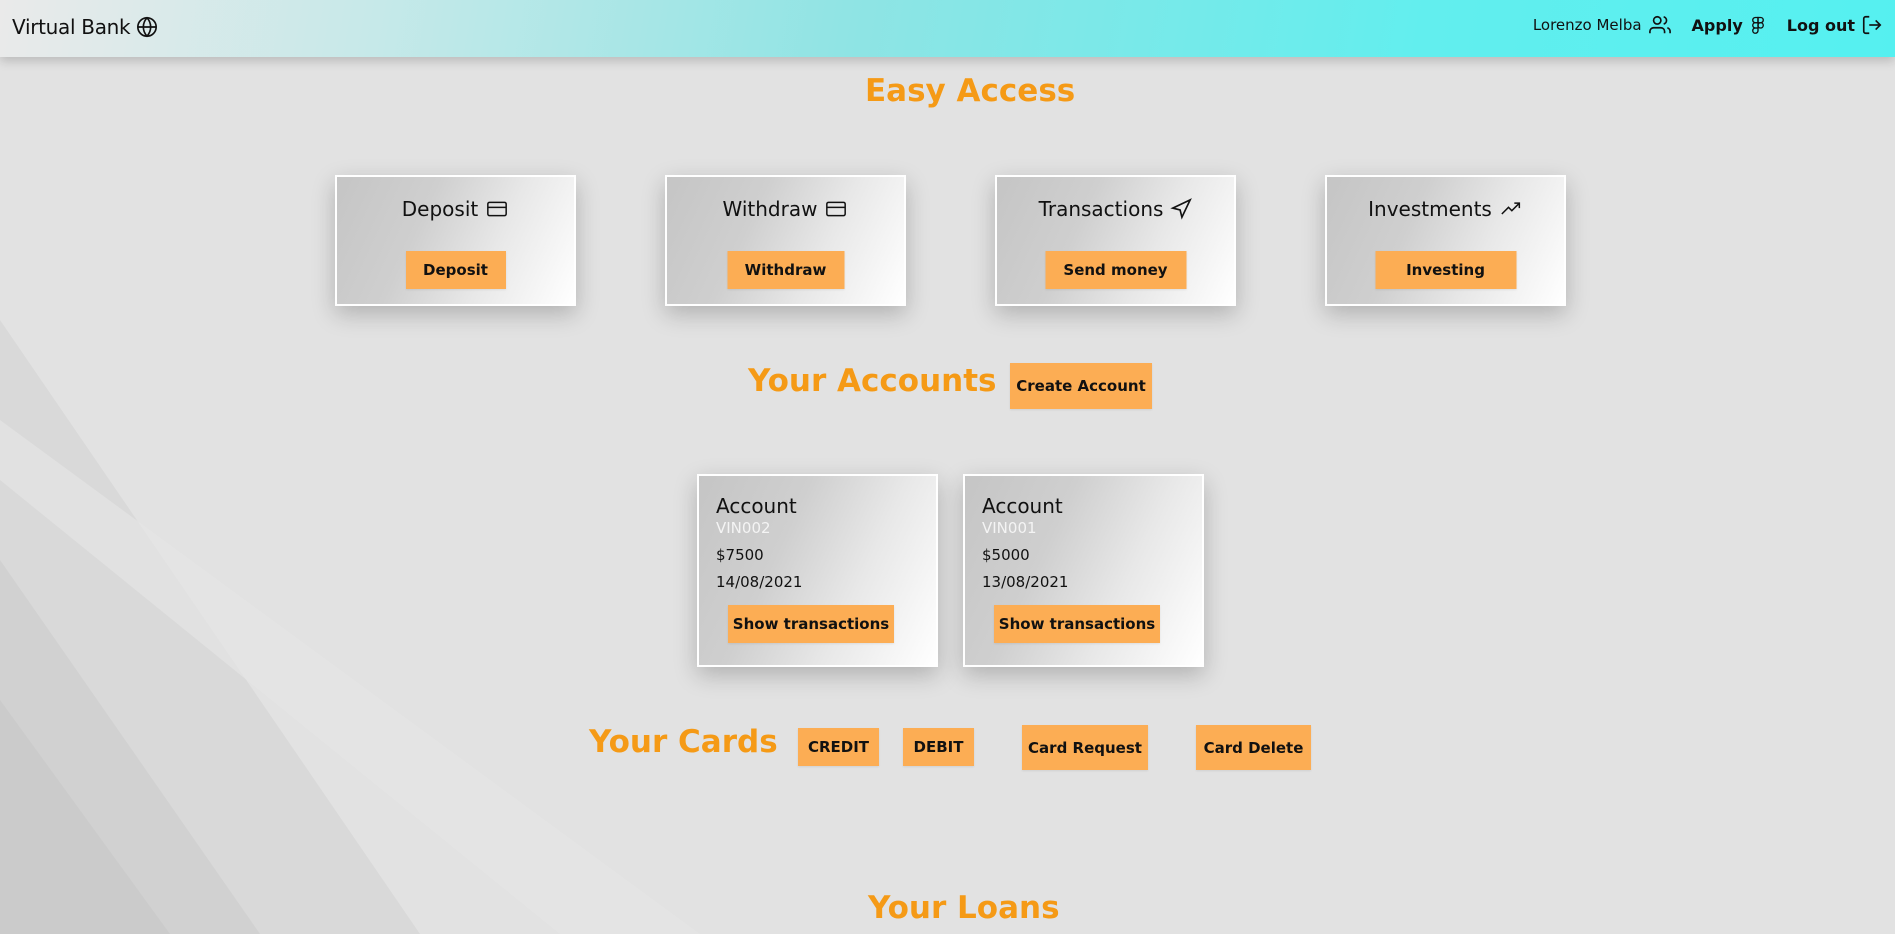  What do you see at coordinates (970, 91) in the screenshot?
I see `easy-access-title: Easy Access` at bounding box center [970, 91].